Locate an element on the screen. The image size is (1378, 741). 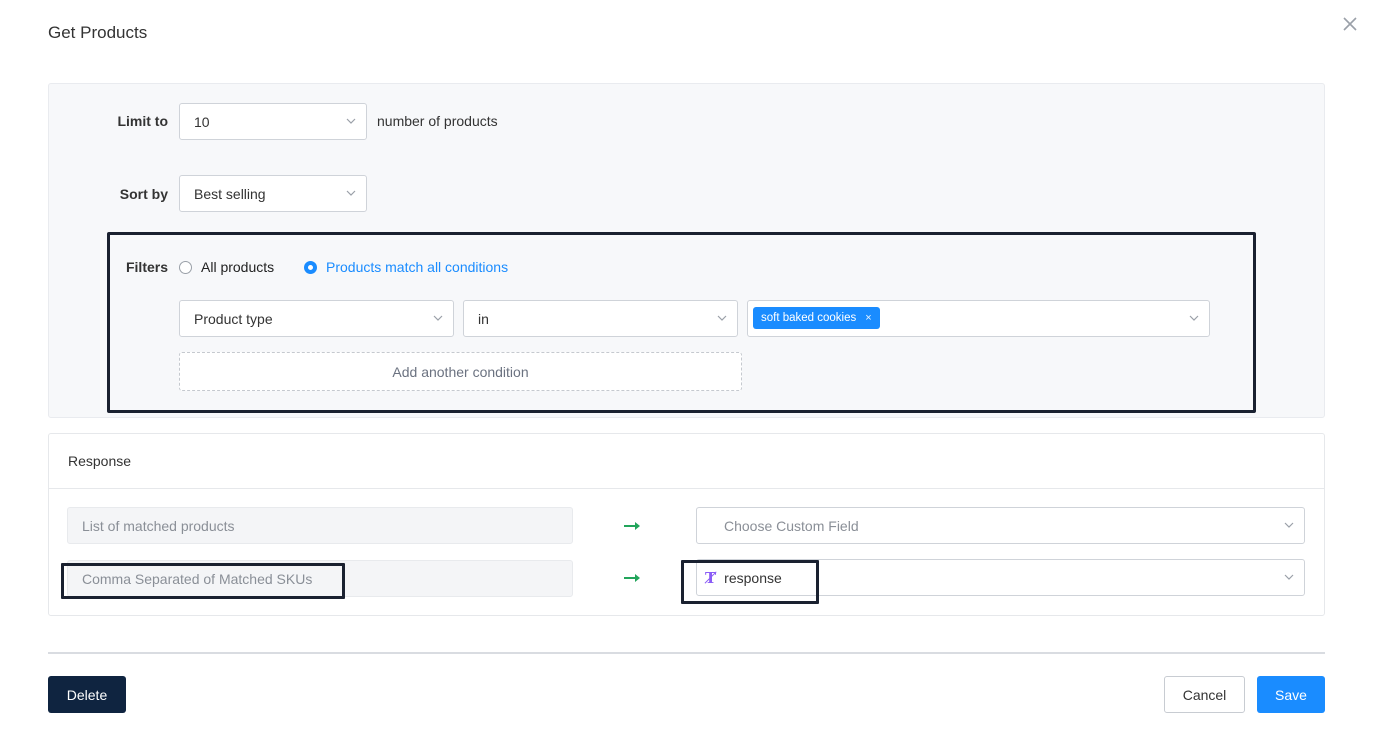
close-icon is located at coordinates (1350, 24).